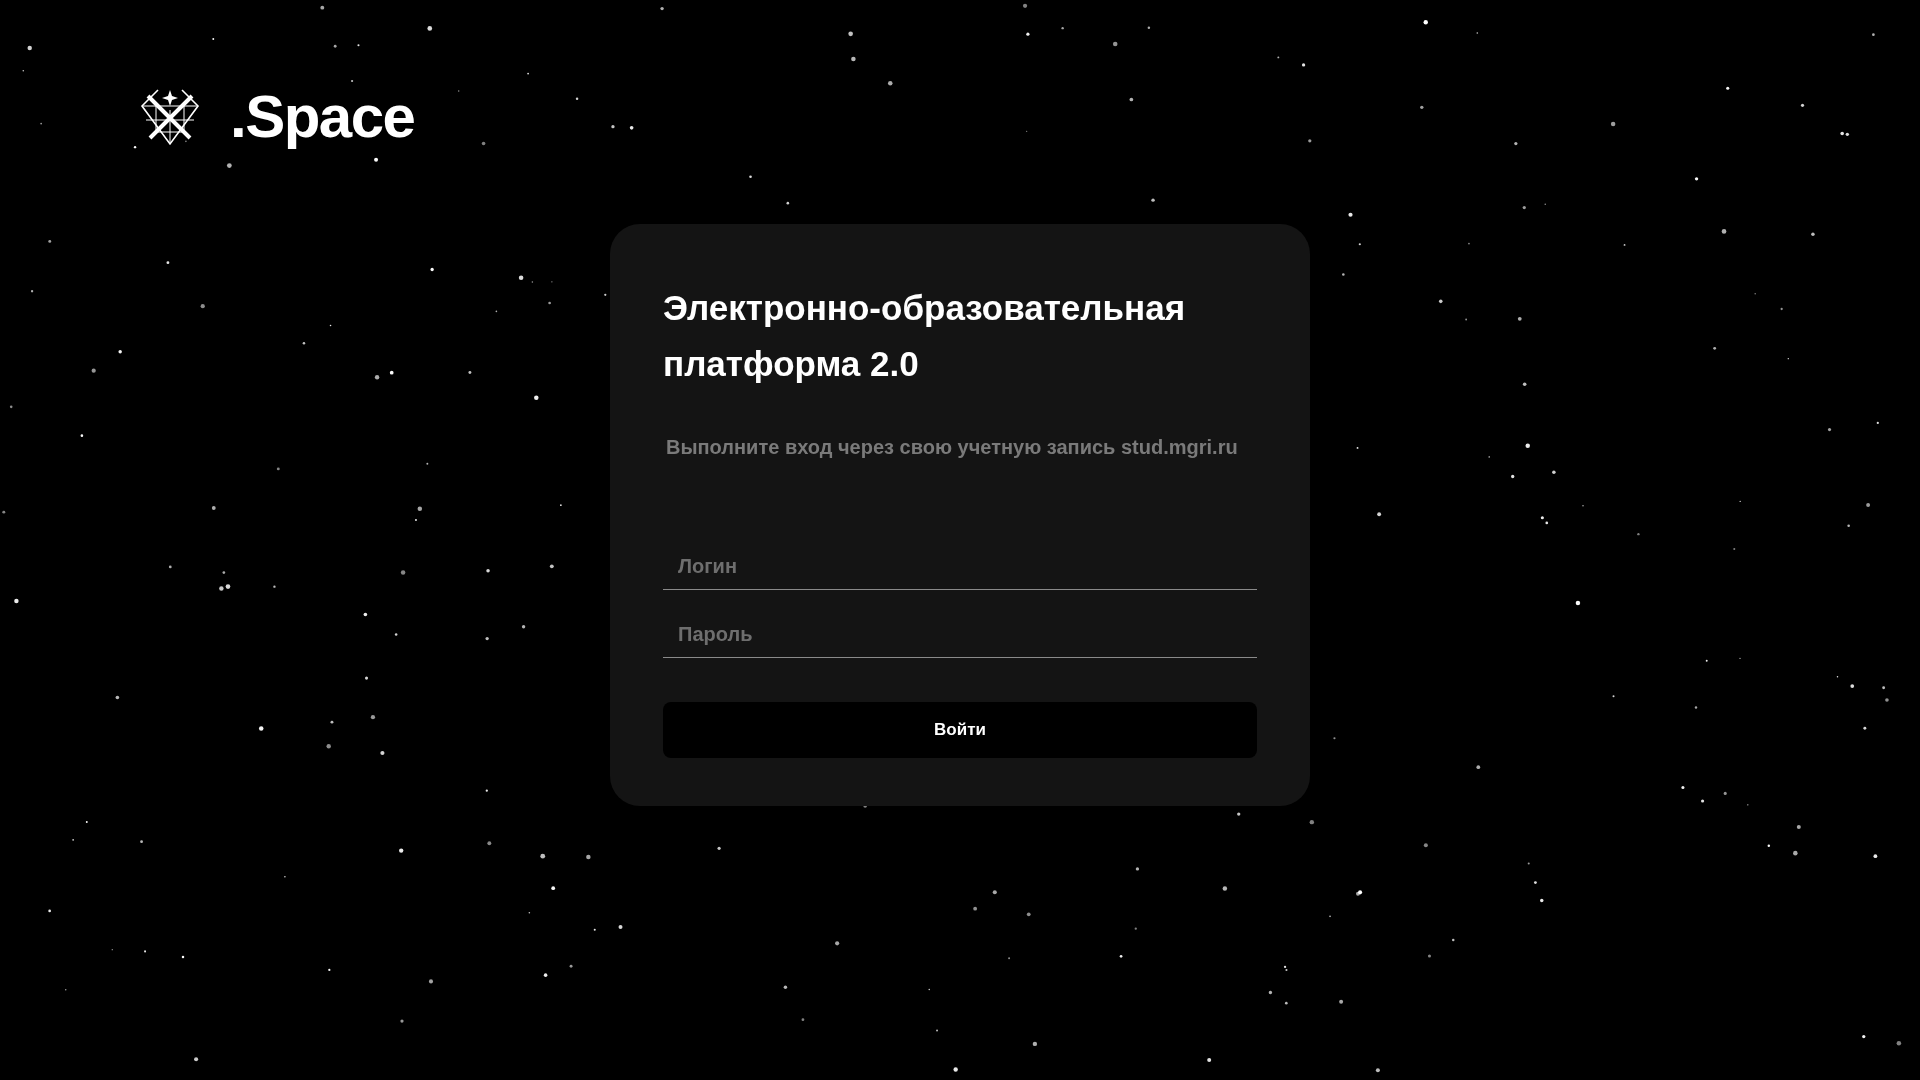  Describe the element at coordinates (960, 730) in the screenshot. I see `login-button: Войти` at that location.